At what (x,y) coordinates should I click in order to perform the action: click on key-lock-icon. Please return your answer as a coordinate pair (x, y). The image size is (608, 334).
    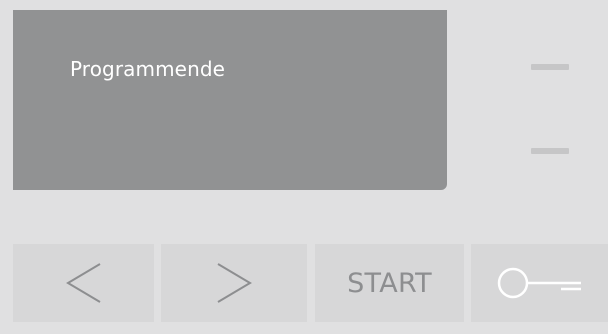
    Looking at the image, I should click on (539, 283).